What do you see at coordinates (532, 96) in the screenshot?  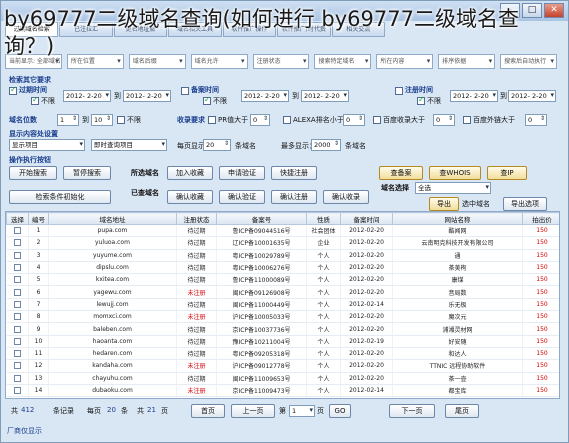 I see `register-date-to: 2012- 2-20` at bounding box center [532, 96].